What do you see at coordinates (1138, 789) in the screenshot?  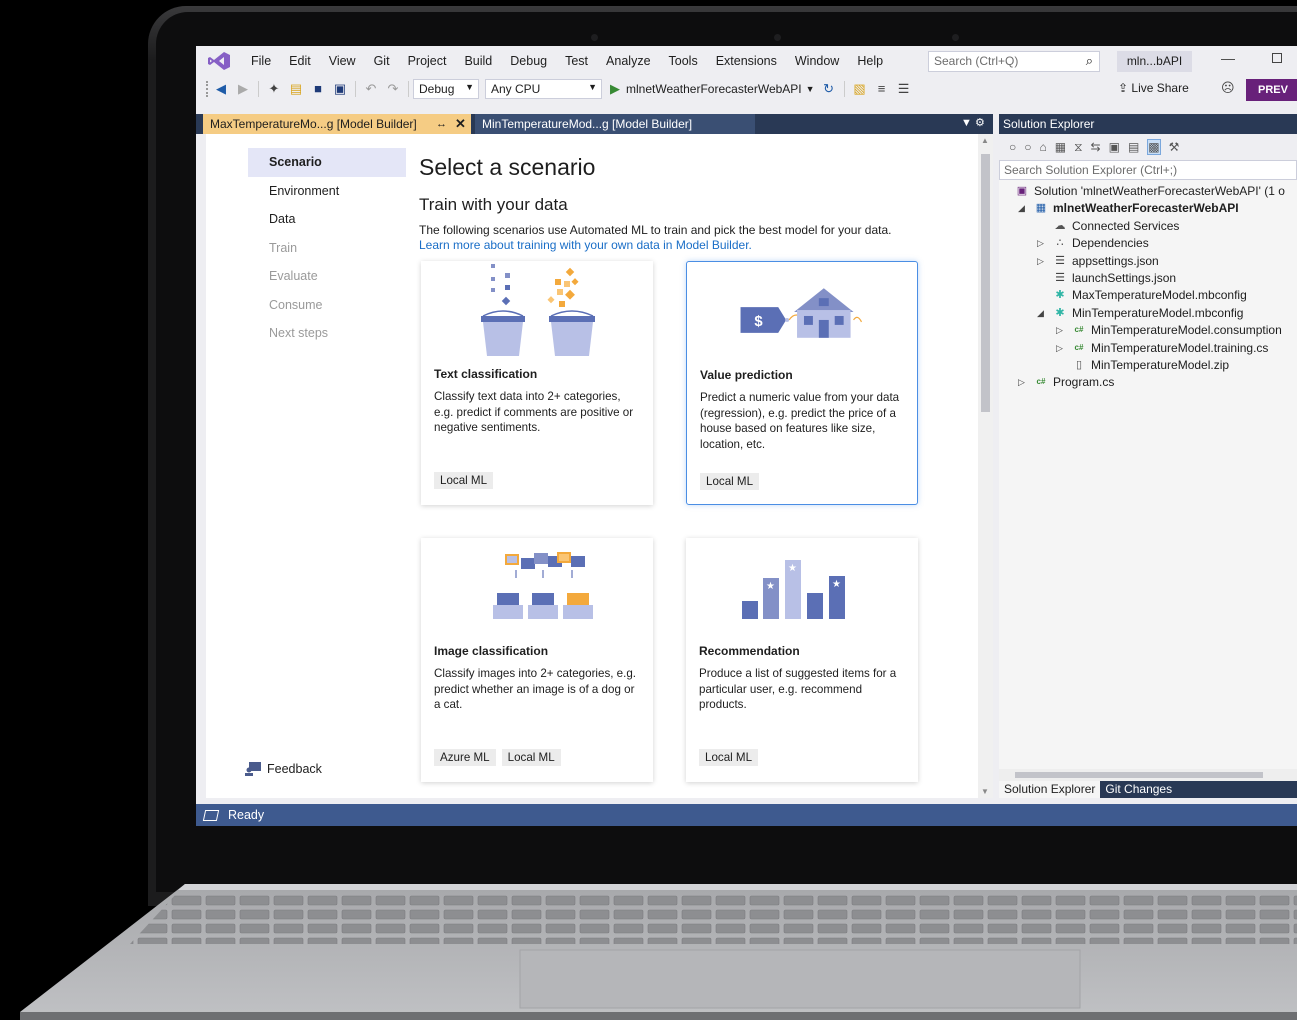 I see `tab-git-changes: Git Changes` at bounding box center [1138, 789].